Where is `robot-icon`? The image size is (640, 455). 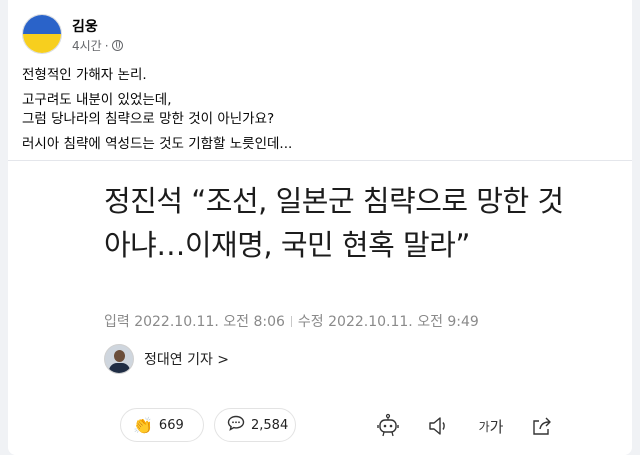
robot-icon is located at coordinates (388, 426).